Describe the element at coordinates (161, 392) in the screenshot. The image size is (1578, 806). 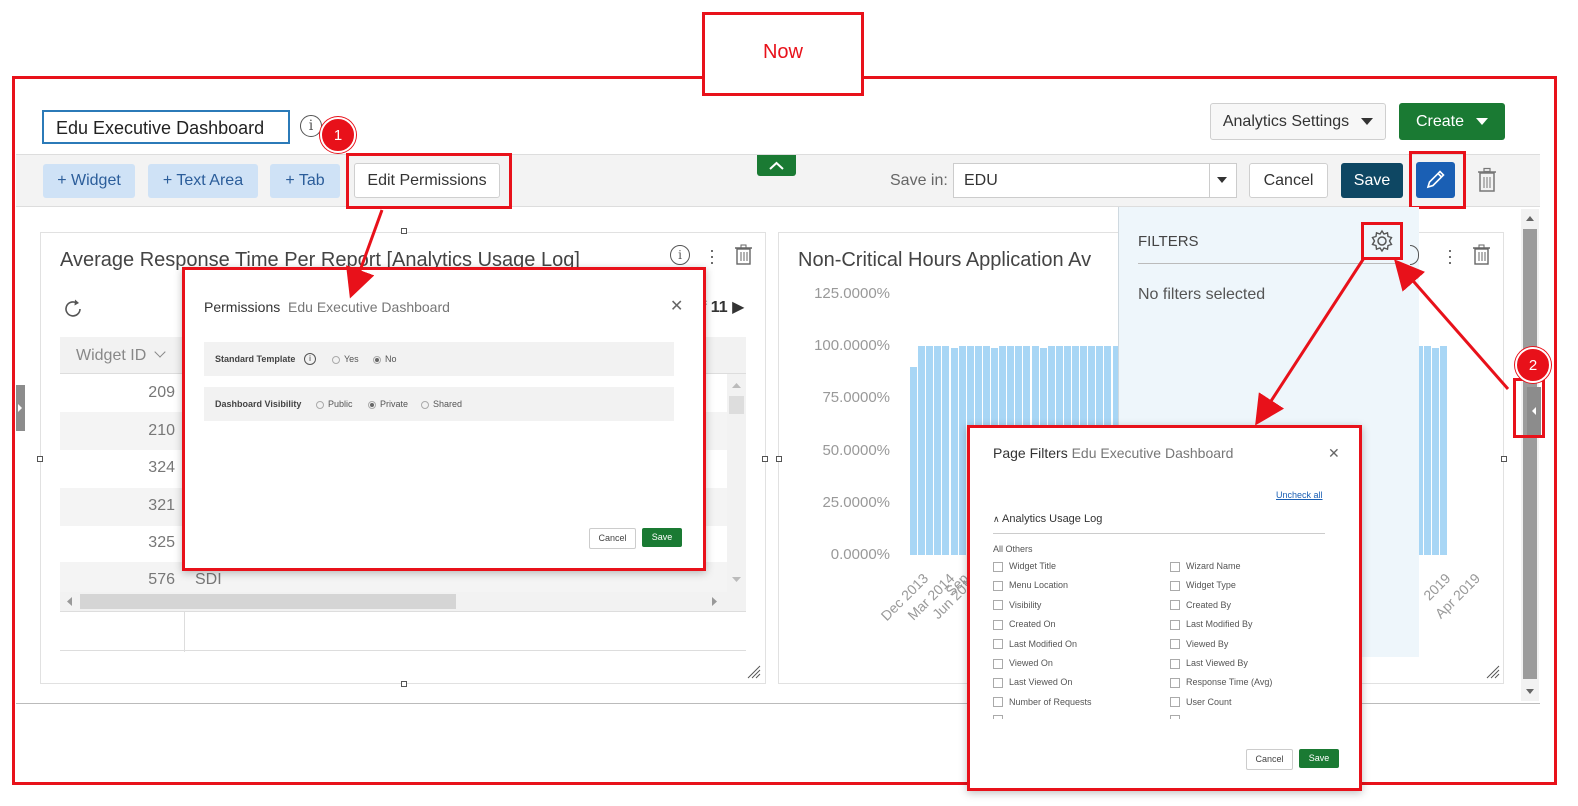
I see `widget-id-cell: 209` at that location.